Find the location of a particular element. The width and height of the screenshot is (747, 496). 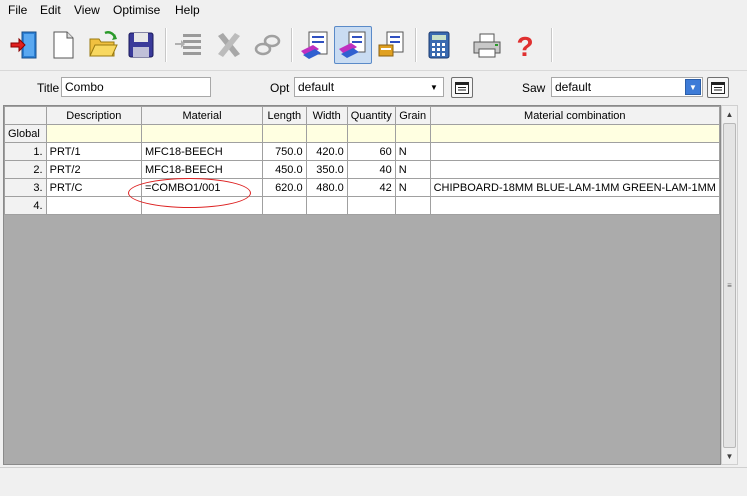

col-description: Description is located at coordinates (94, 115).